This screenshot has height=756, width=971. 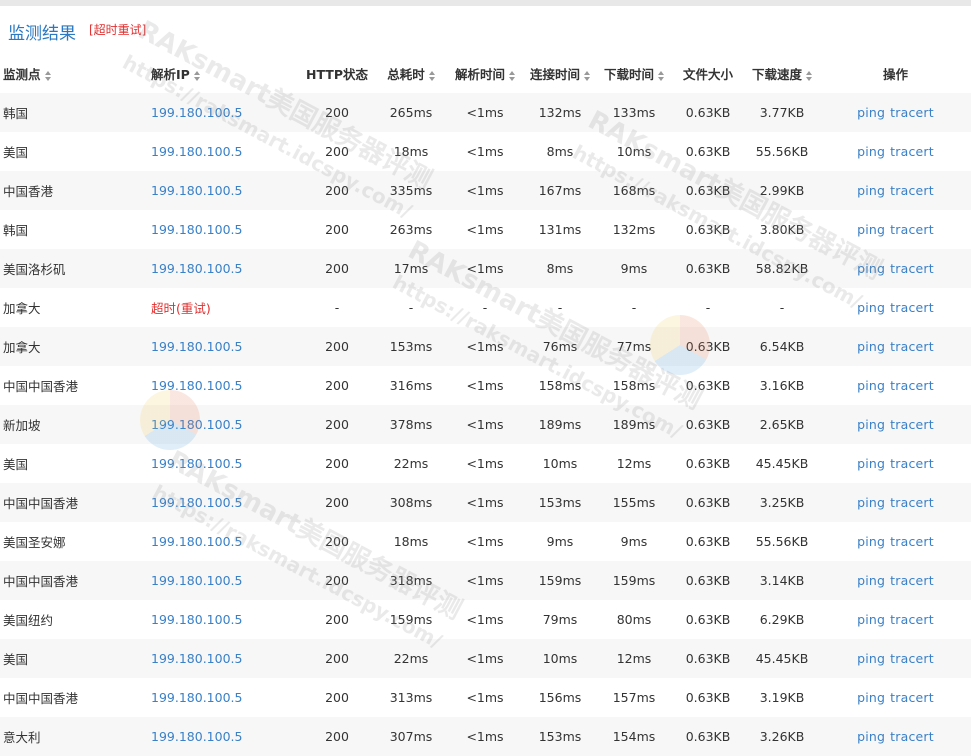 What do you see at coordinates (782, 73) in the screenshot?
I see `col-download-speed-header: 下载速度` at bounding box center [782, 73].